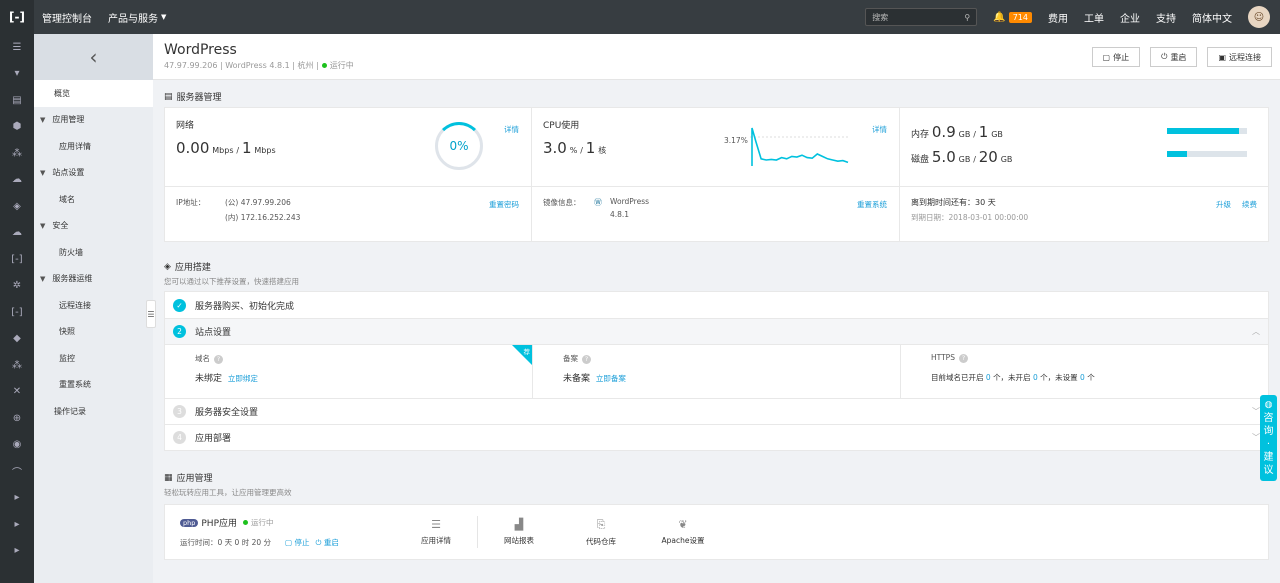 This screenshot has height=583, width=1280. What do you see at coordinates (872, 204) in the screenshot?
I see `reset-system-link: 重置系统` at bounding box center [872, 204].